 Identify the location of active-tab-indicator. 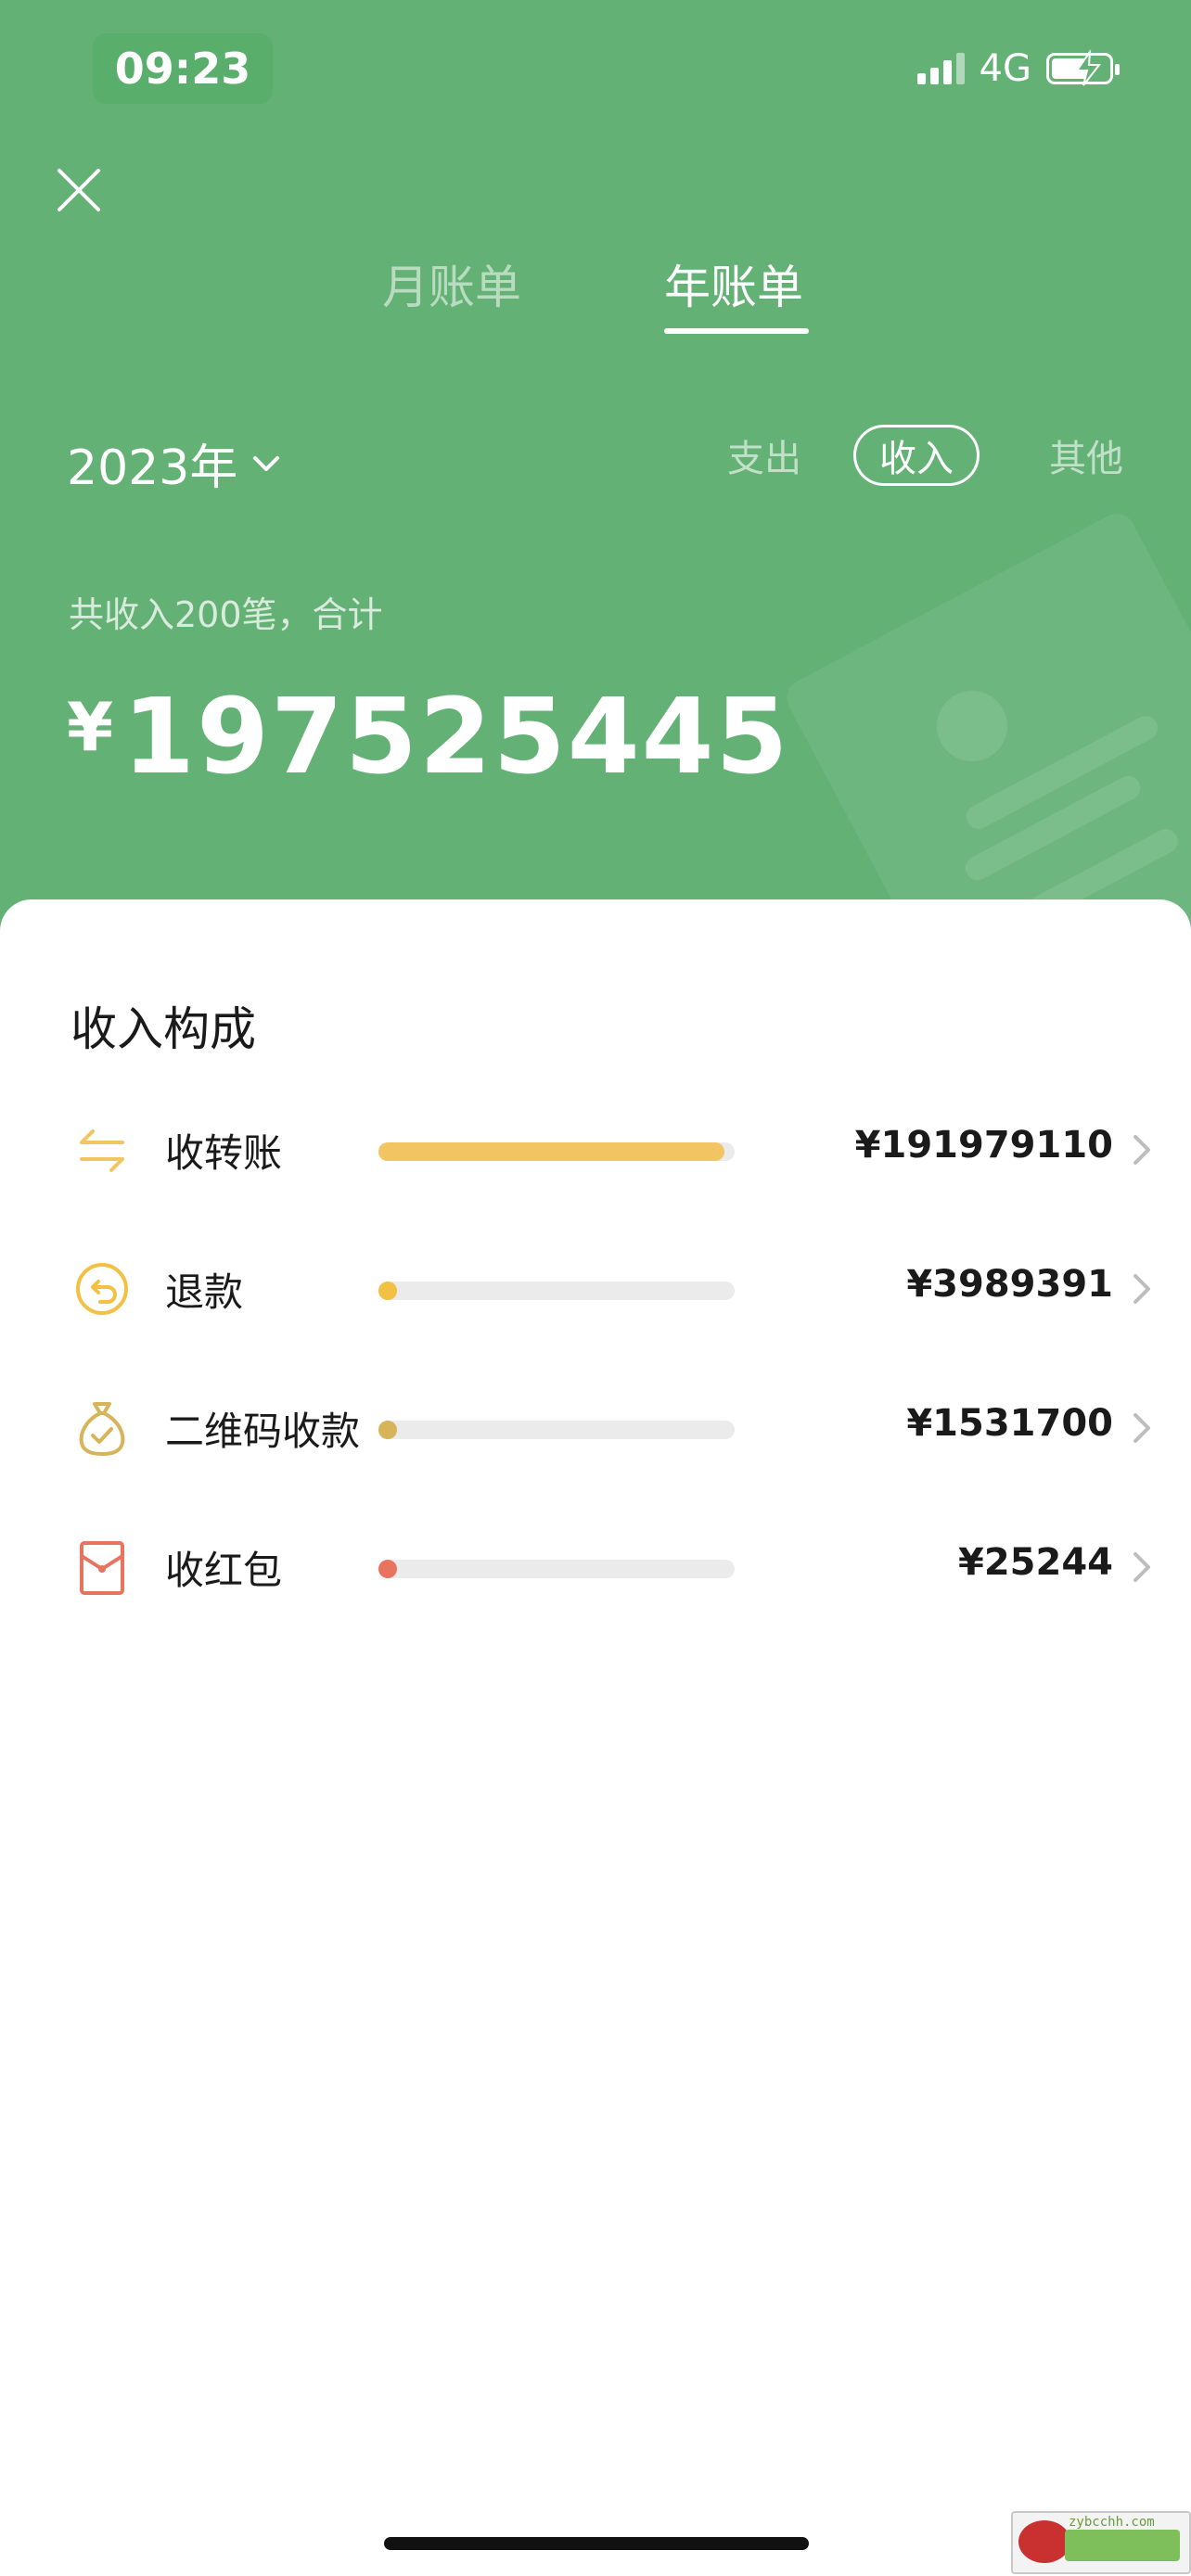
(736, 331).